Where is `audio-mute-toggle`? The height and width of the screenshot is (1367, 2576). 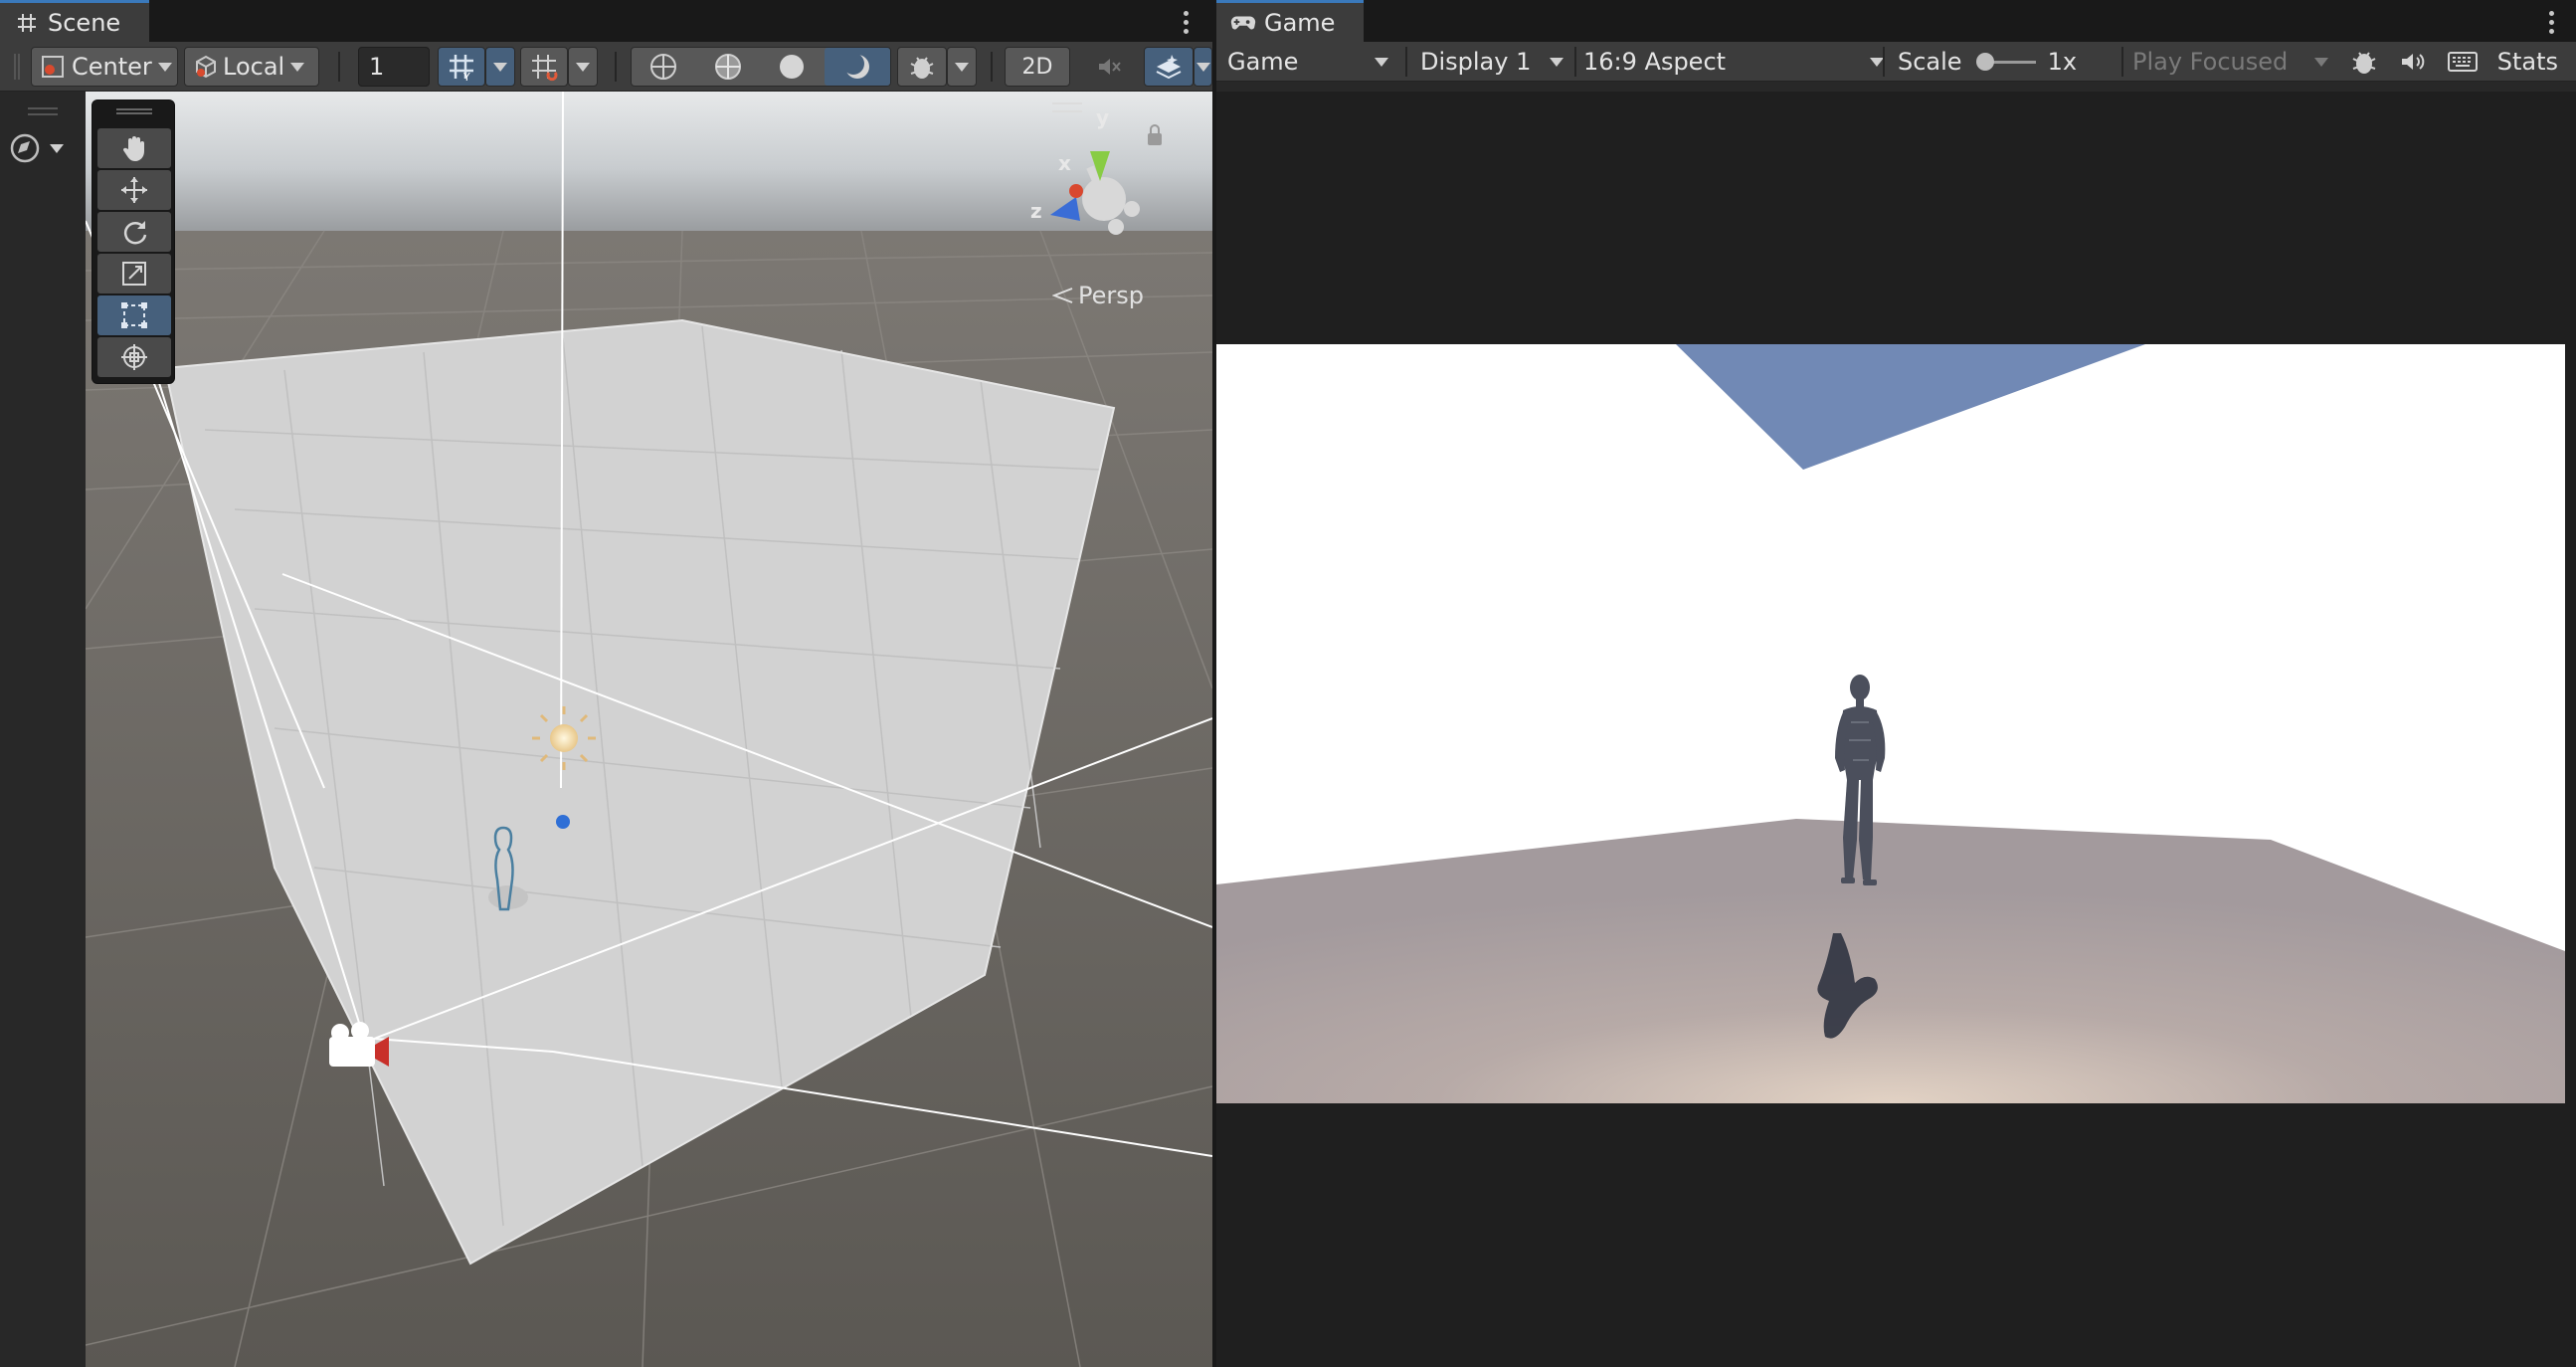
audio-mute-toggle is located at coordinates (1108, 67).